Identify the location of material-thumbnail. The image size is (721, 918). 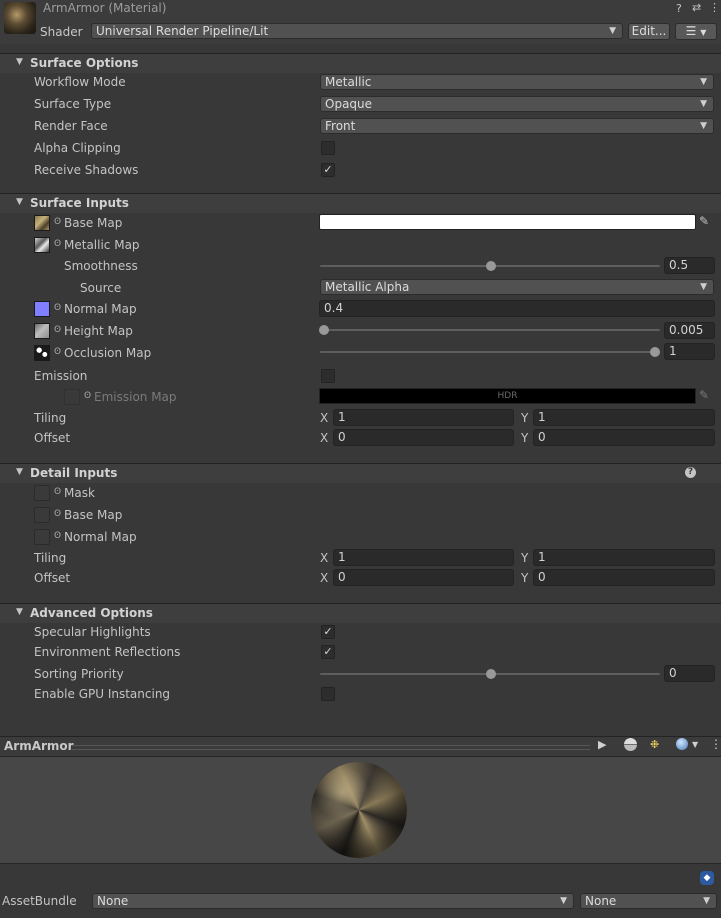
(20, 18).